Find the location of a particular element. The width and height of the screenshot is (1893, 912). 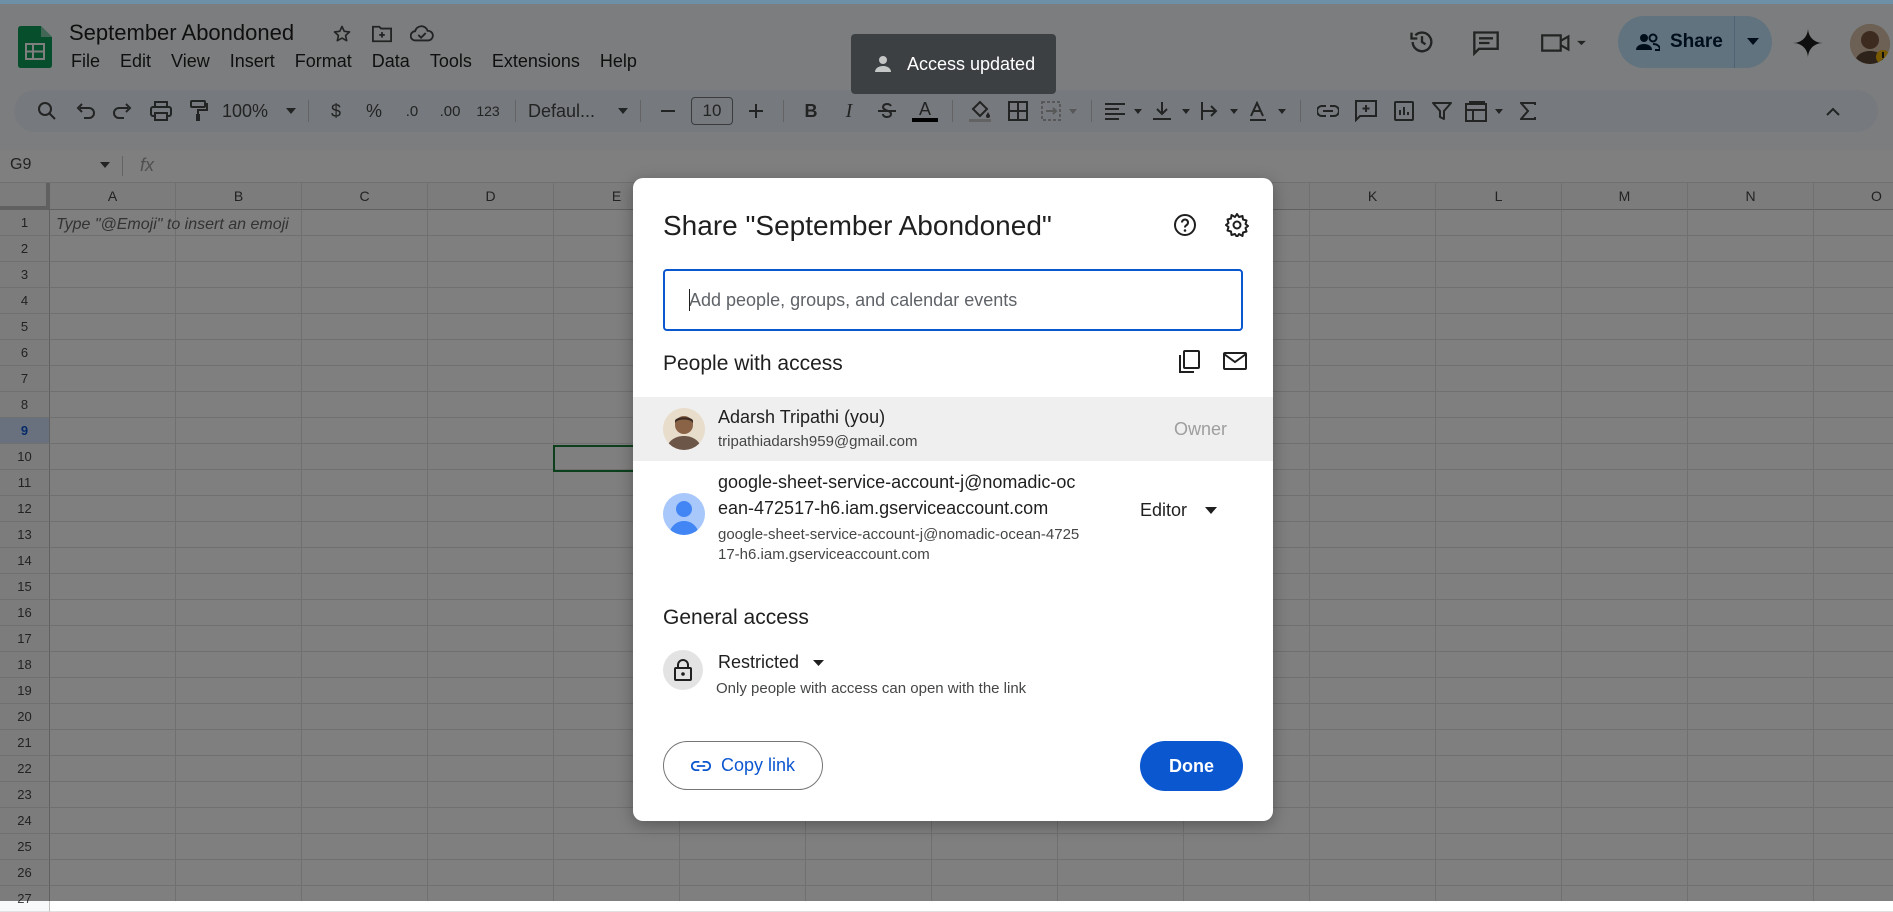

user-photo-icon is located at coordinates (684, 429).